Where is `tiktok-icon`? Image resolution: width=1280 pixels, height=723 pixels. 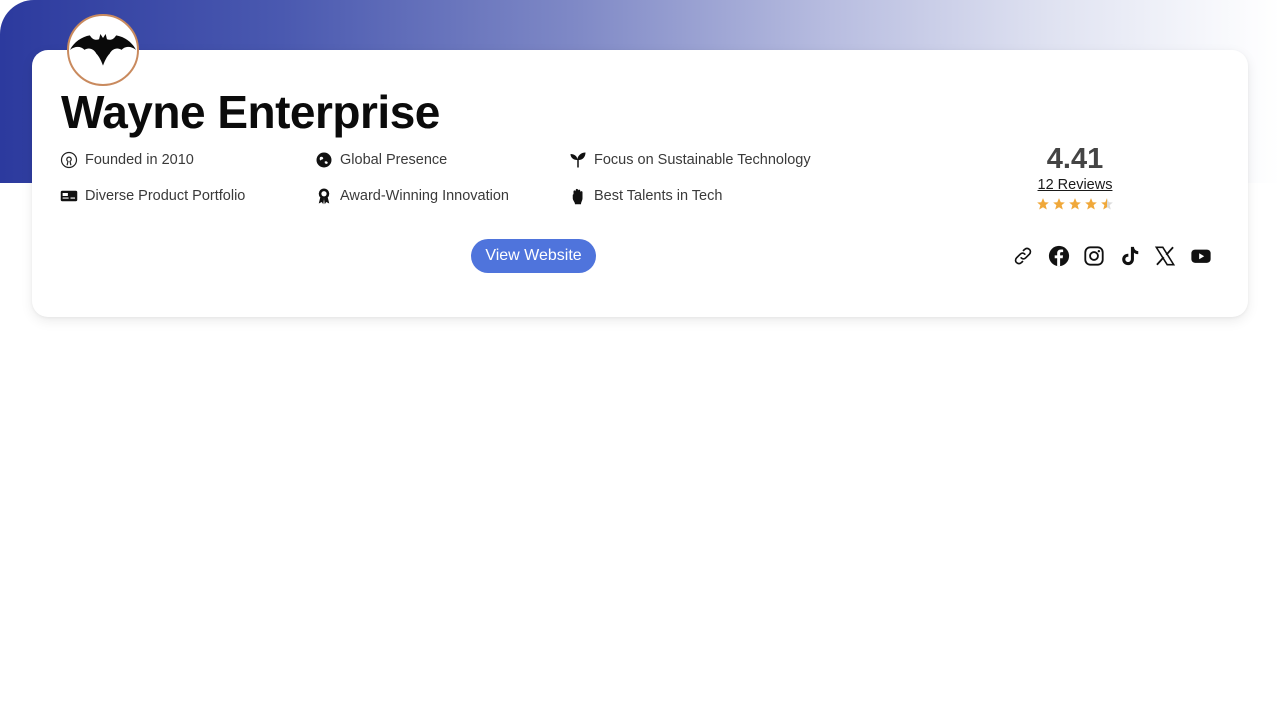 tiktok-icon is located at coordinates (1129, 256).